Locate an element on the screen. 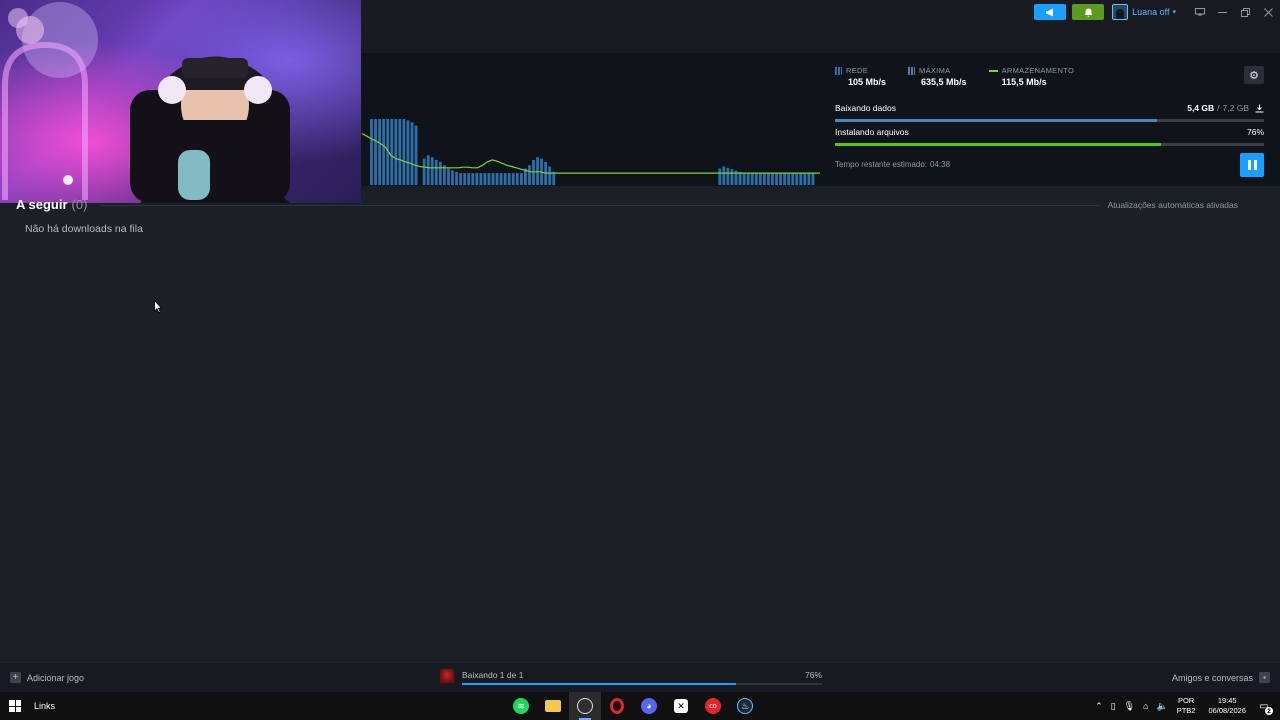  storage-stat: ARMAZENAMENTO 115,5 Mb/s is located at coordinates (1031, 76).